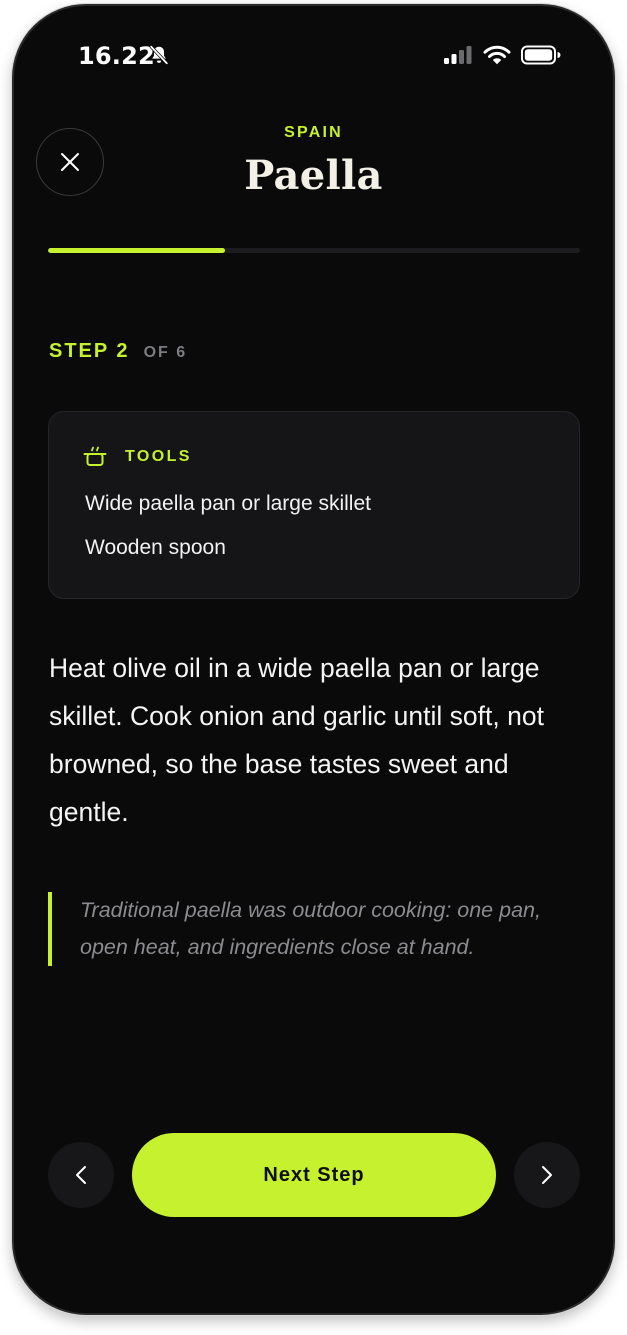  I want to click on status-icons, so click(502, 55).